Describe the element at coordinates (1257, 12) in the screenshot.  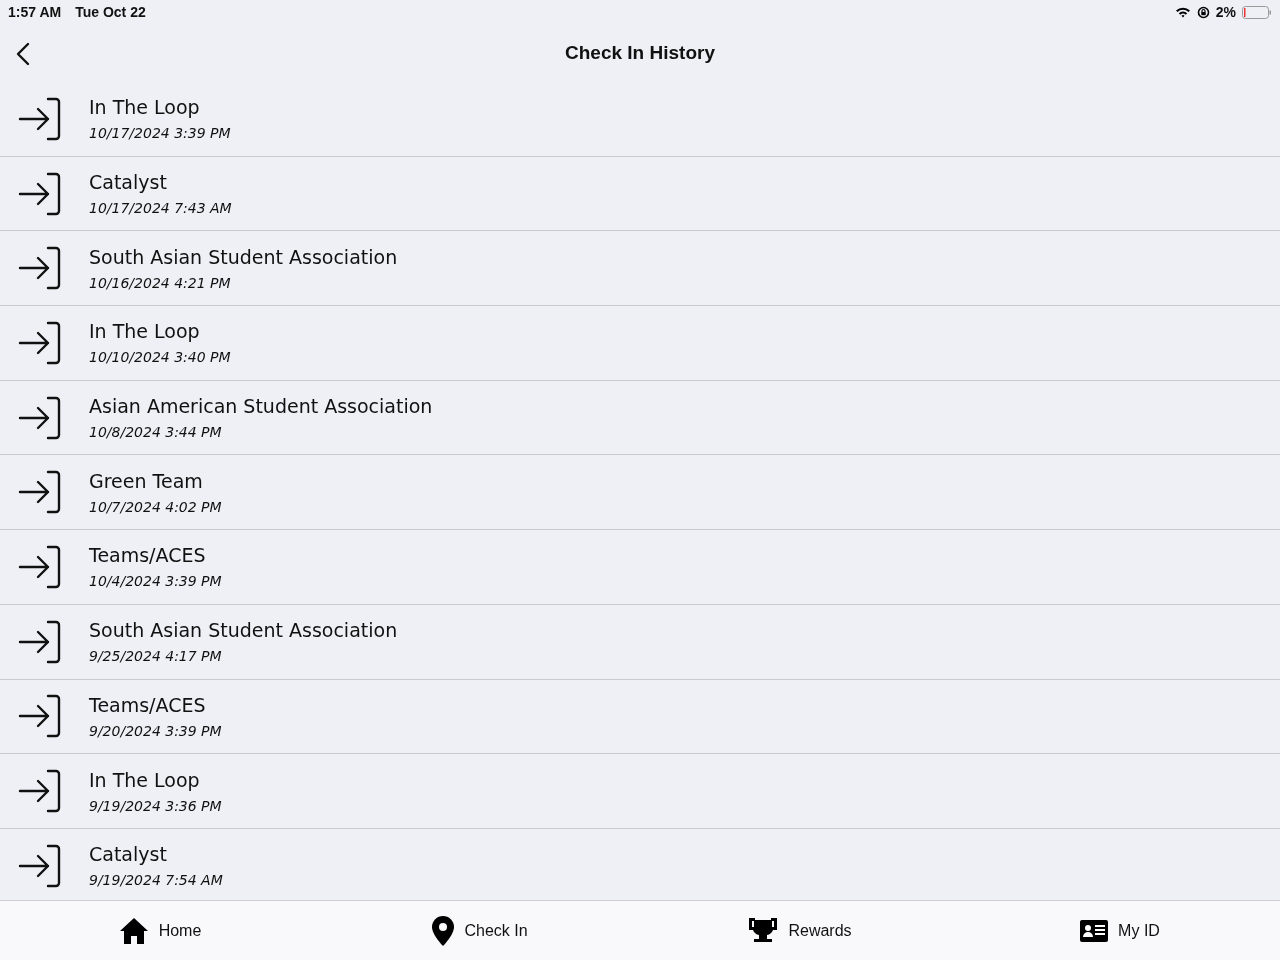
I see `battery-icon` at that location.